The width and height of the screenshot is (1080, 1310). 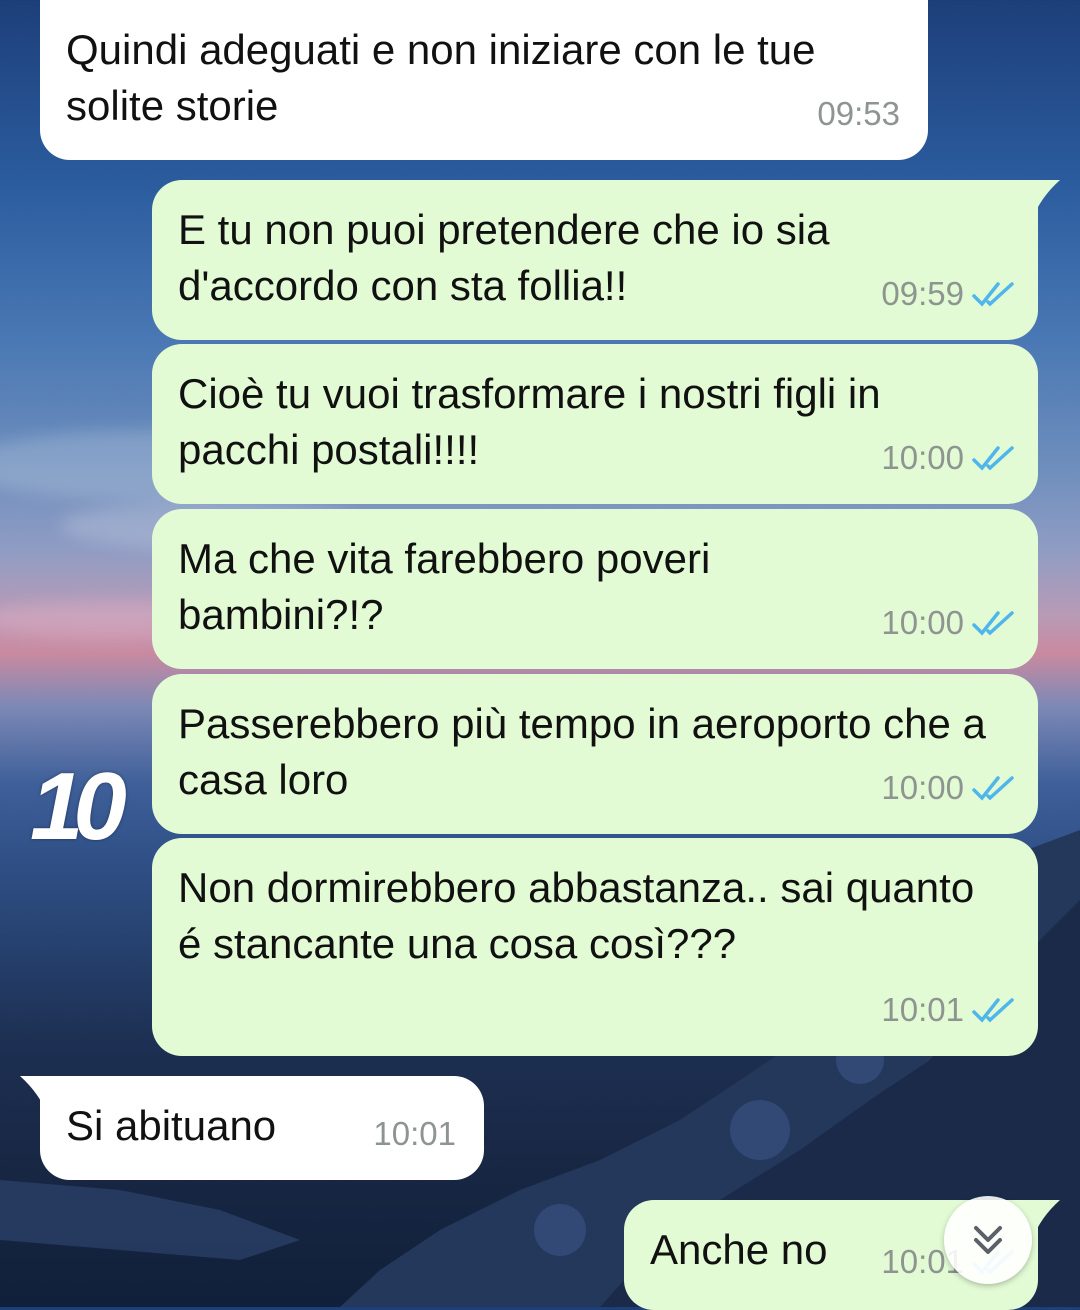 What do you see at coordinates (78, 806) in the screenshot?
I see `overlay-number-marker: 10` at bounding box center [78, 806].